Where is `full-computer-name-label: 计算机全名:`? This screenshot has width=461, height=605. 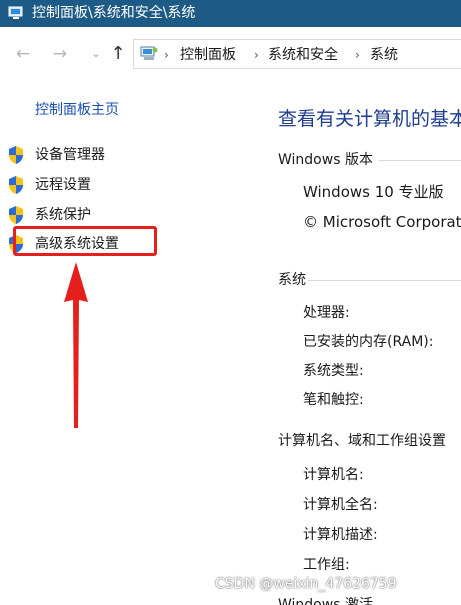 full-computer-name-label: 计算机全名: is located at coordinates (340, 505).